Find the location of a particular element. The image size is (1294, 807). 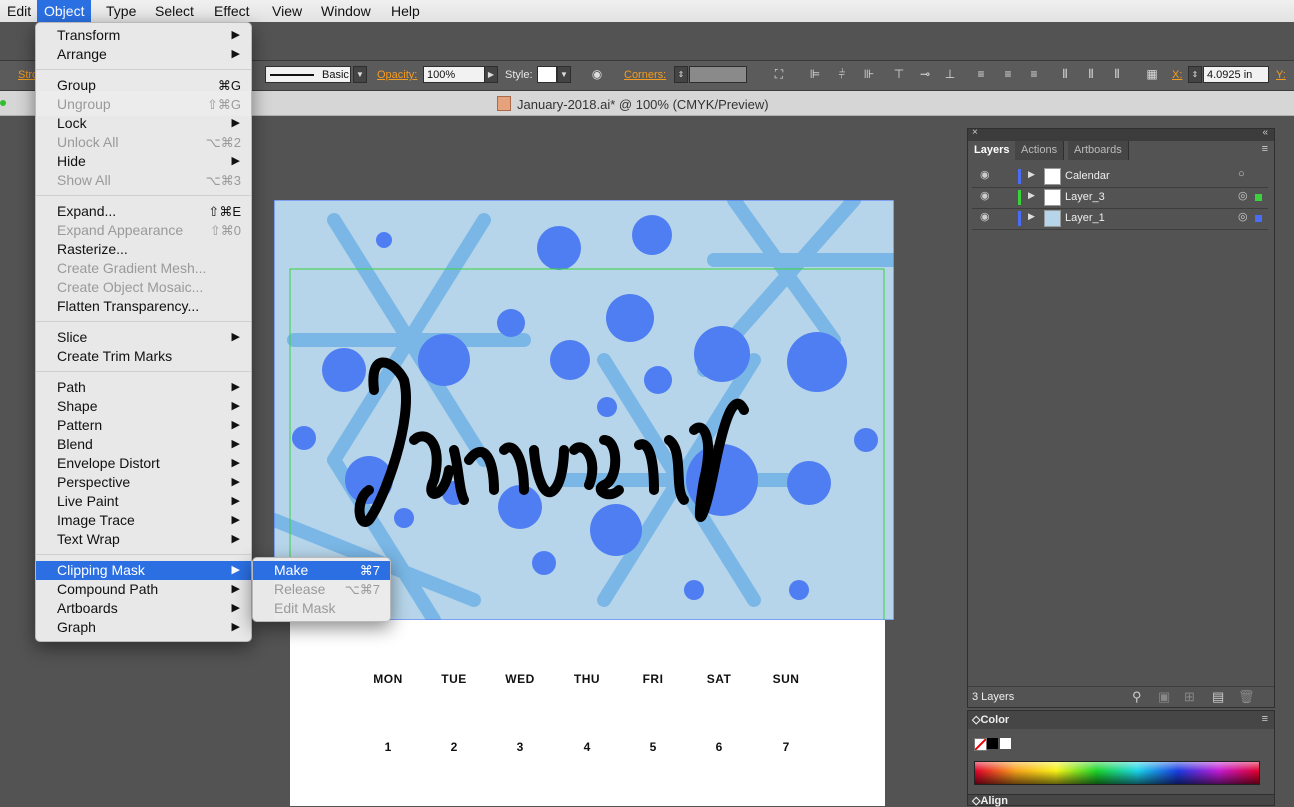

layer-row-layer1: ◉ ▶ Layer_1 ◎ is located at coordinates (1120, 219).